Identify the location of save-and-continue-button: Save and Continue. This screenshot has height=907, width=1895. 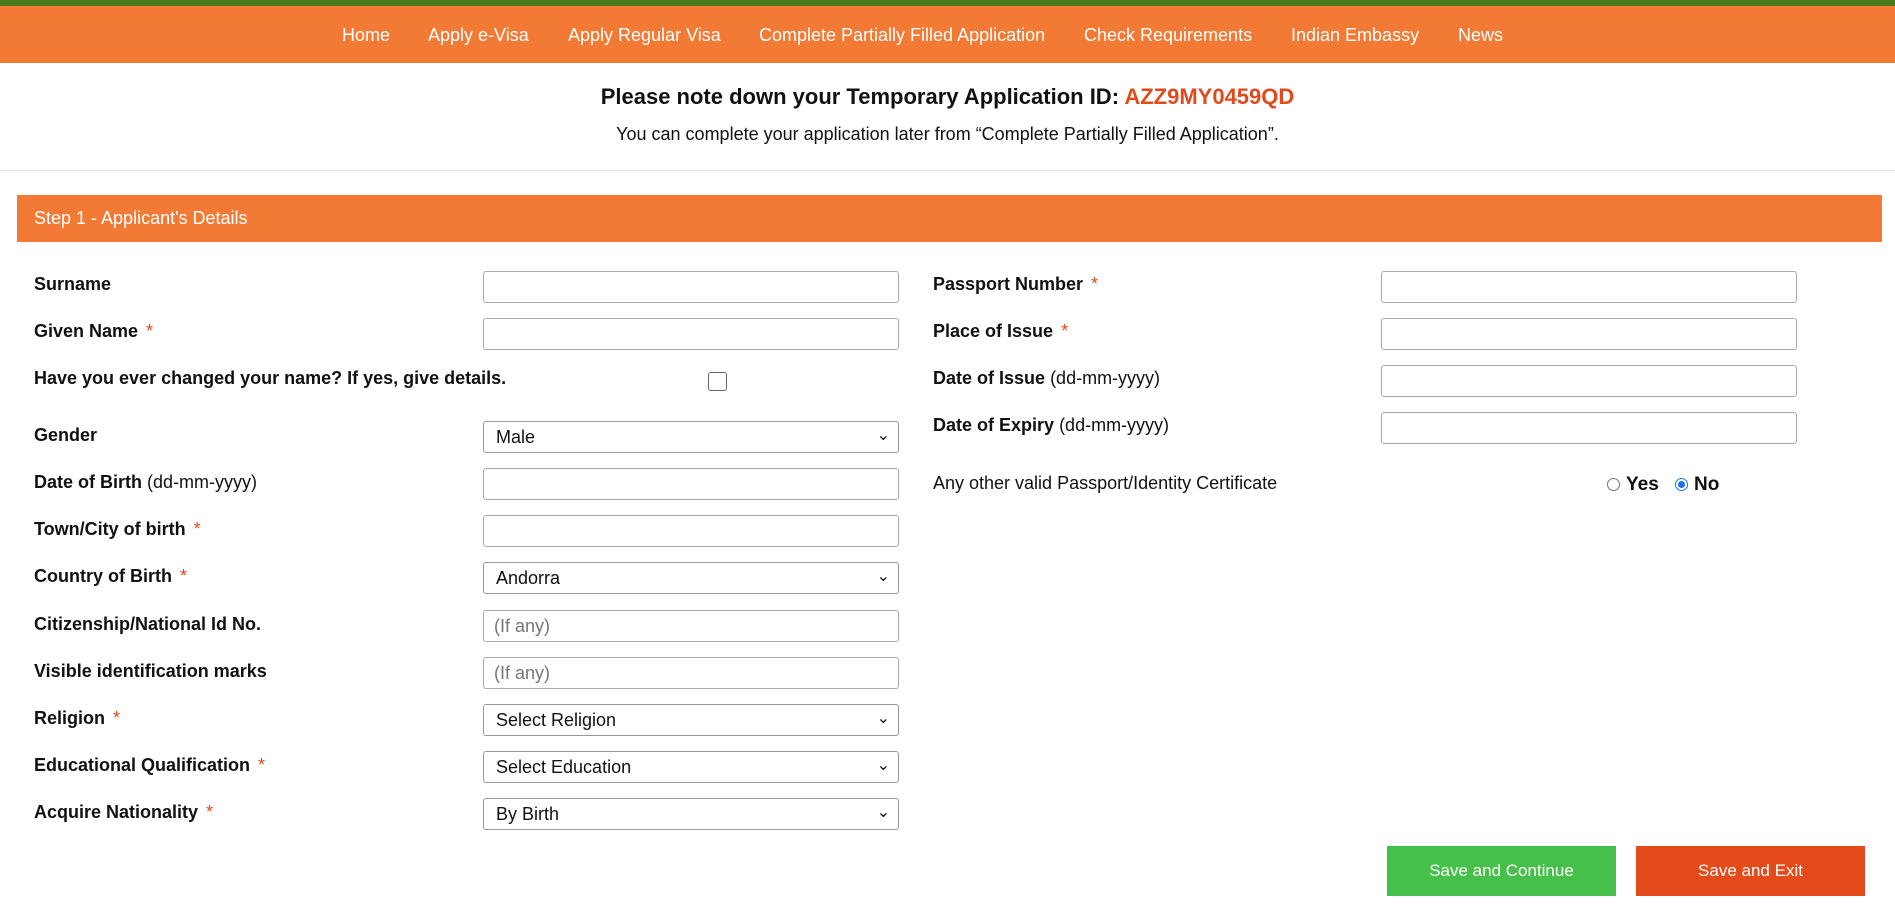
(1501, 871).